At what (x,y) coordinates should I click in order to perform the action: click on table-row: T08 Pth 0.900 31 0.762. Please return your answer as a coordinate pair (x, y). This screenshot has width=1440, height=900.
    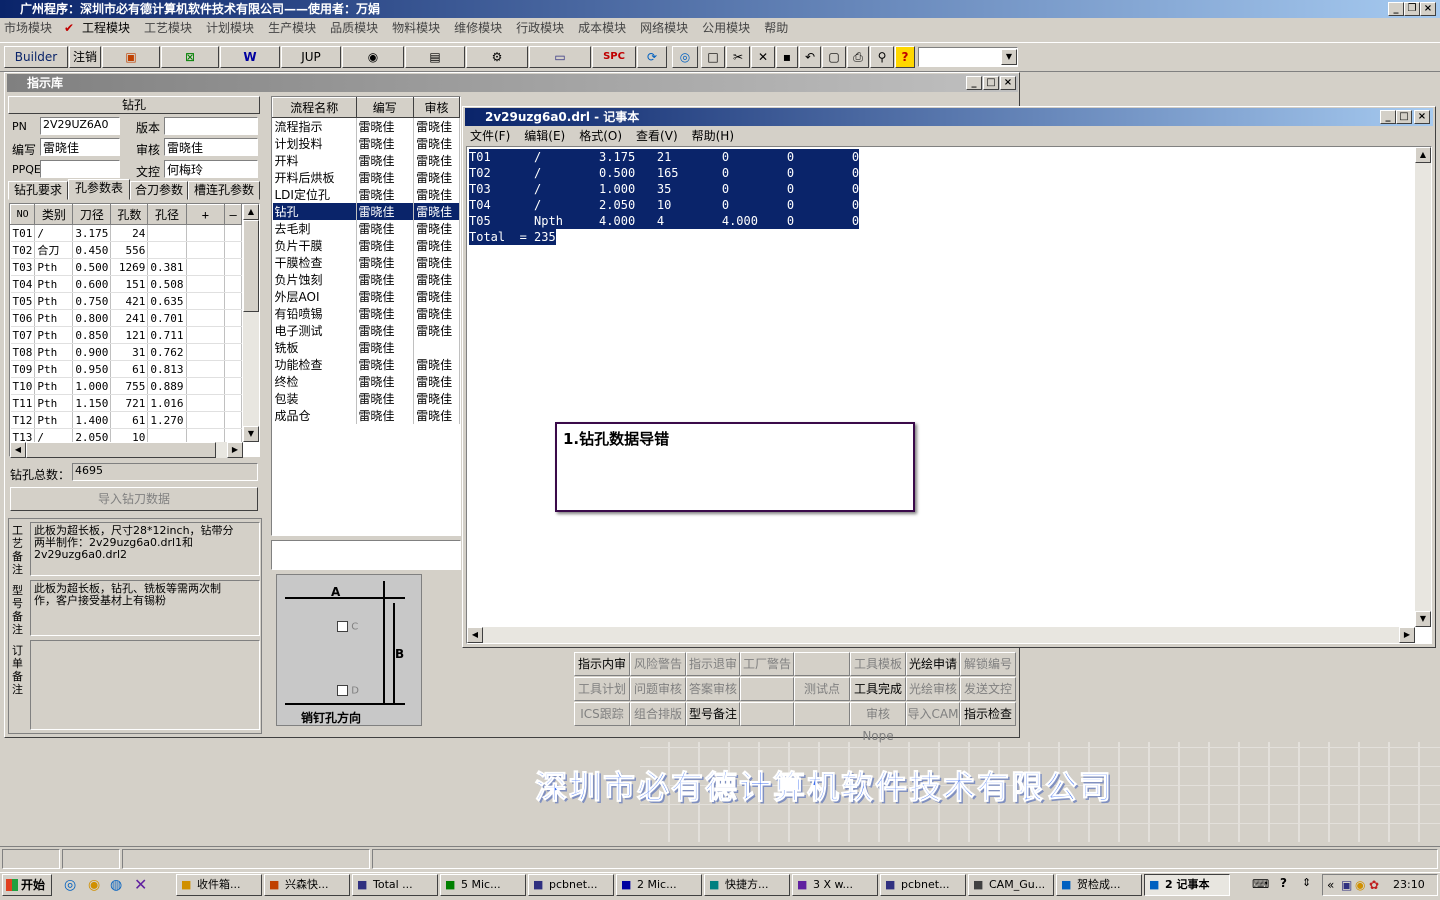
    Looking at the image, I should click on (126, 352).